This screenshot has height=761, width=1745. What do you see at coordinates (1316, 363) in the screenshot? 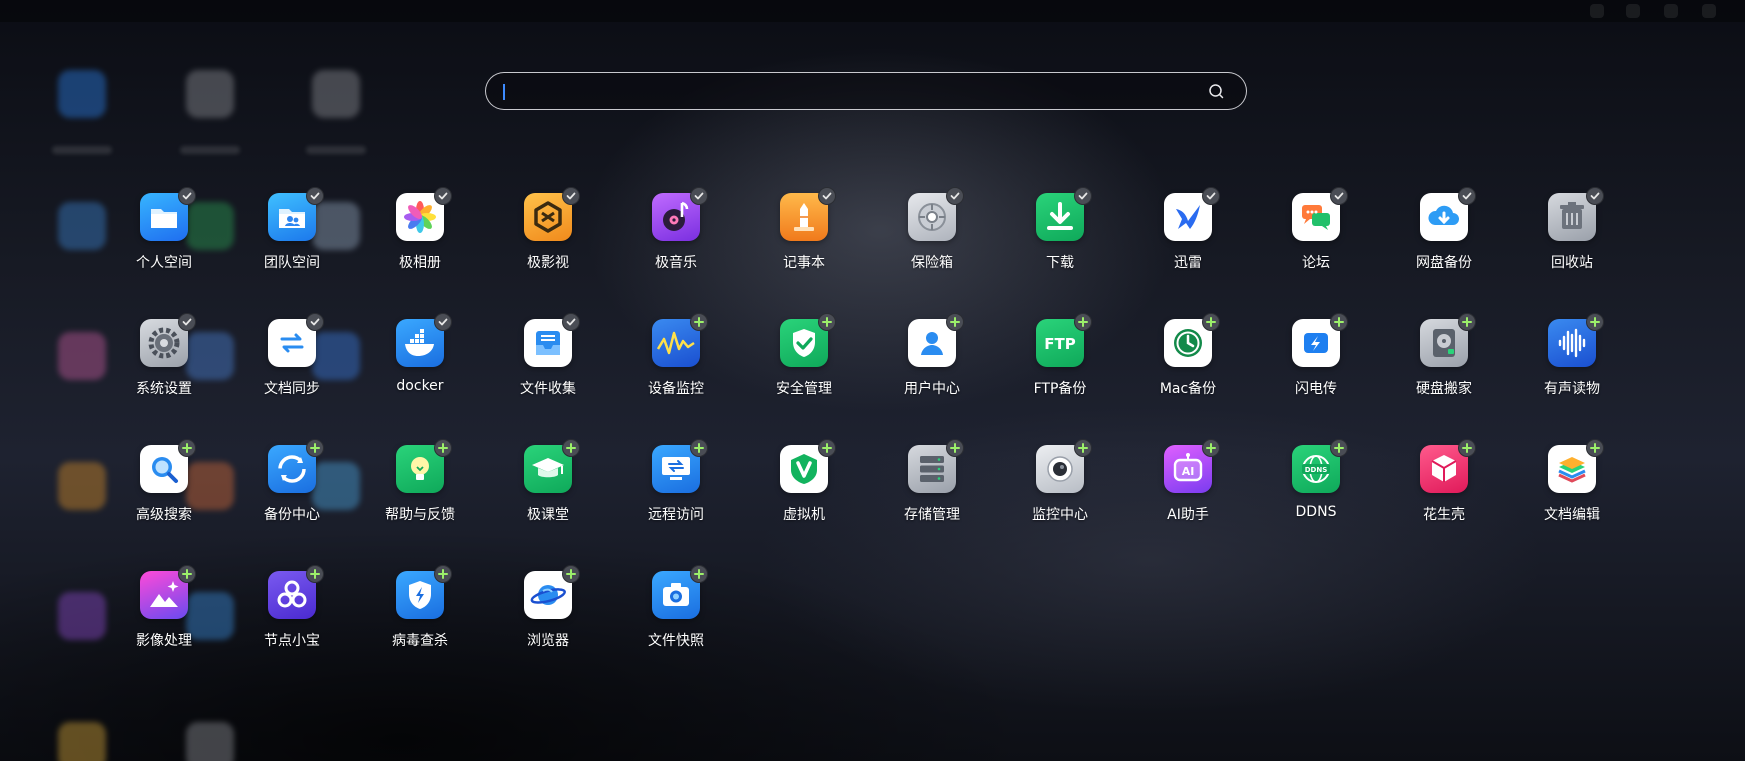
I see `app-tile: 闪电传` at bounding box center [1316, 363].